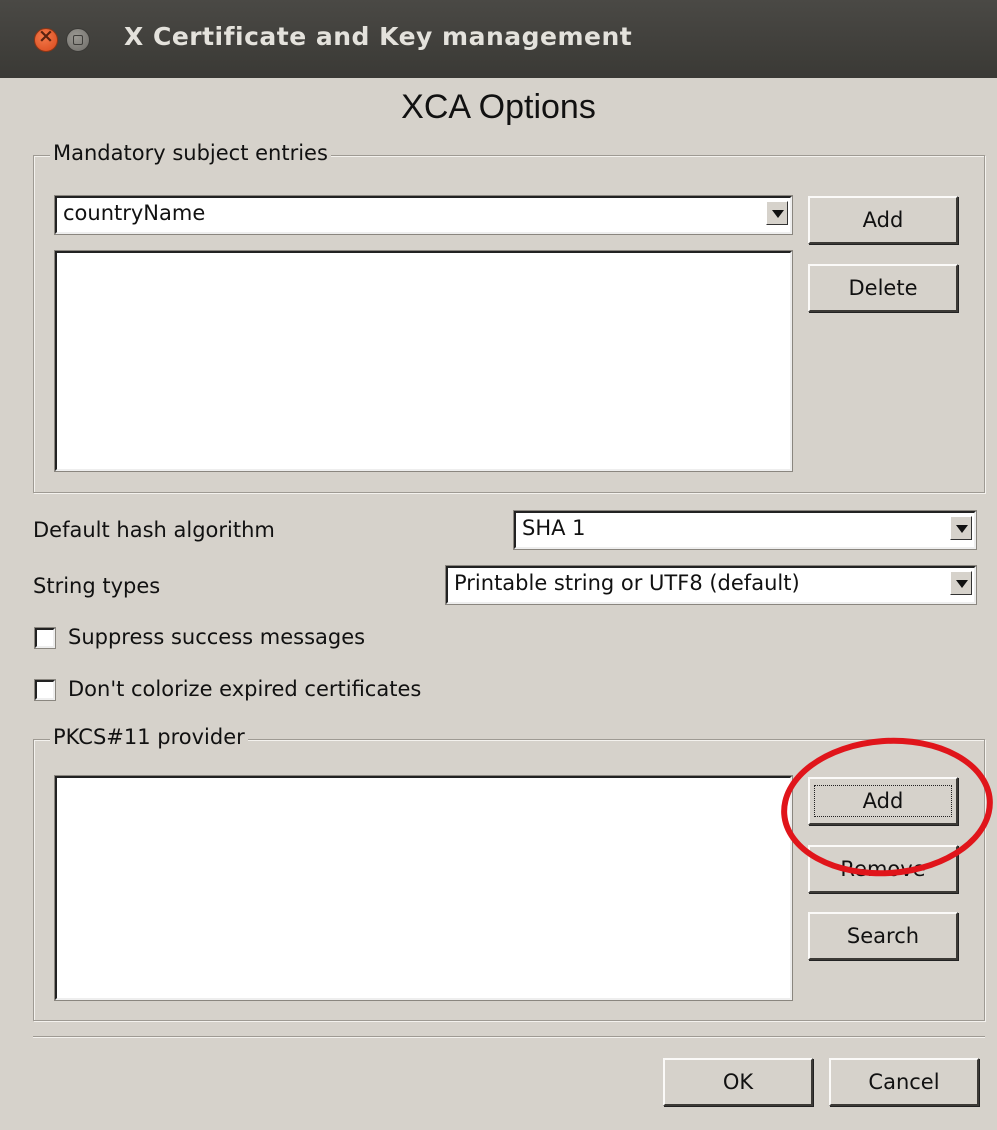 This screenshot has width=997, height=1130. Describe the element at coordinates (423, 888) in the screenshot. I see `pkcs11-provider-list` at that location.